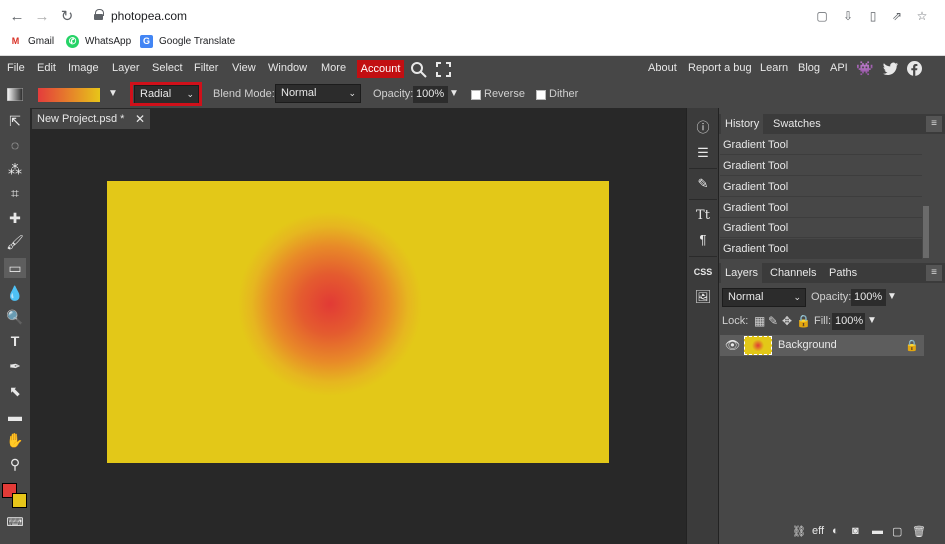 Image resolution: width=945 pixels, height=544 pixels. Describe the element at coordinates (15, 341) in the screenshot. I see `type-tool-icon: T` at that location.